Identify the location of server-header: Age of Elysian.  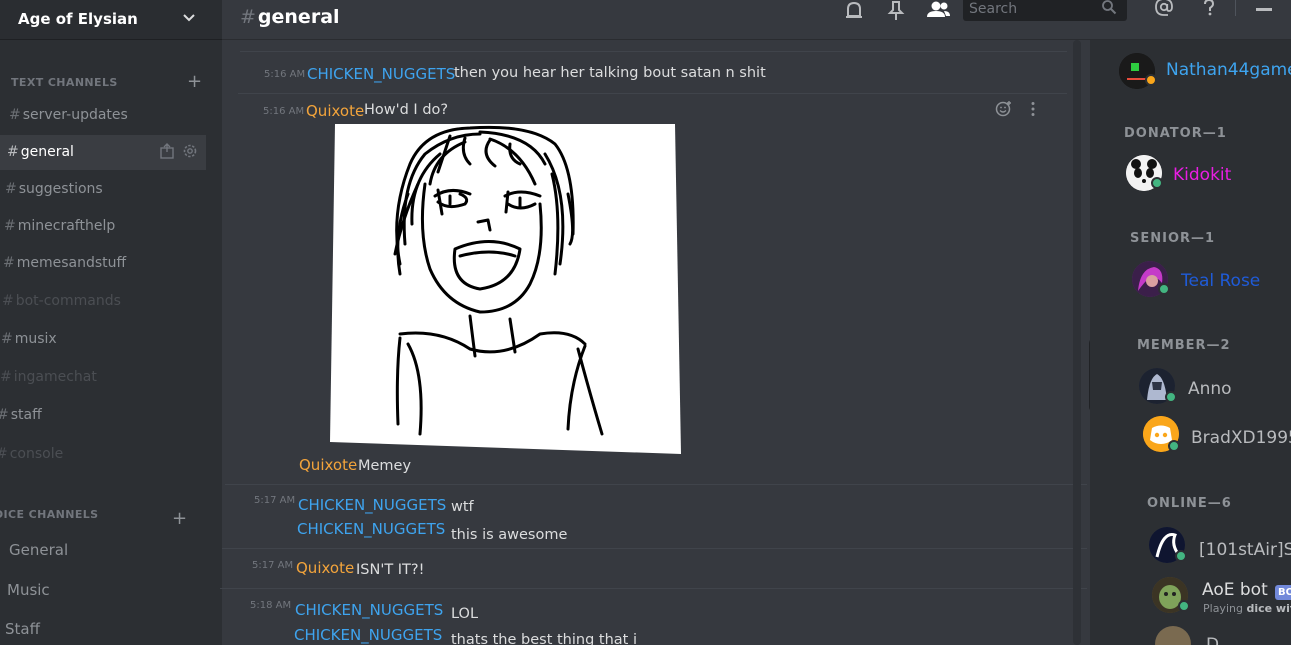
(111, 20).